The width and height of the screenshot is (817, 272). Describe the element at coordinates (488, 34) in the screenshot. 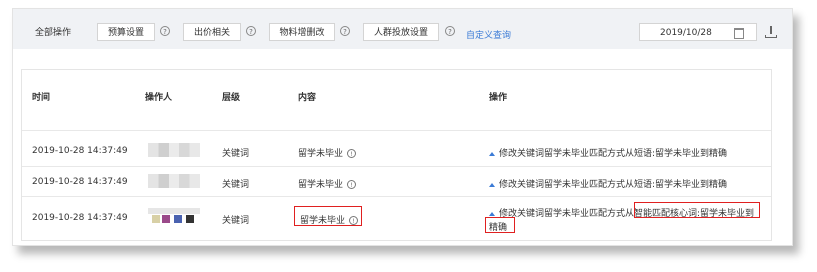

I see `custom-query-link: 自定义查询` at that location.